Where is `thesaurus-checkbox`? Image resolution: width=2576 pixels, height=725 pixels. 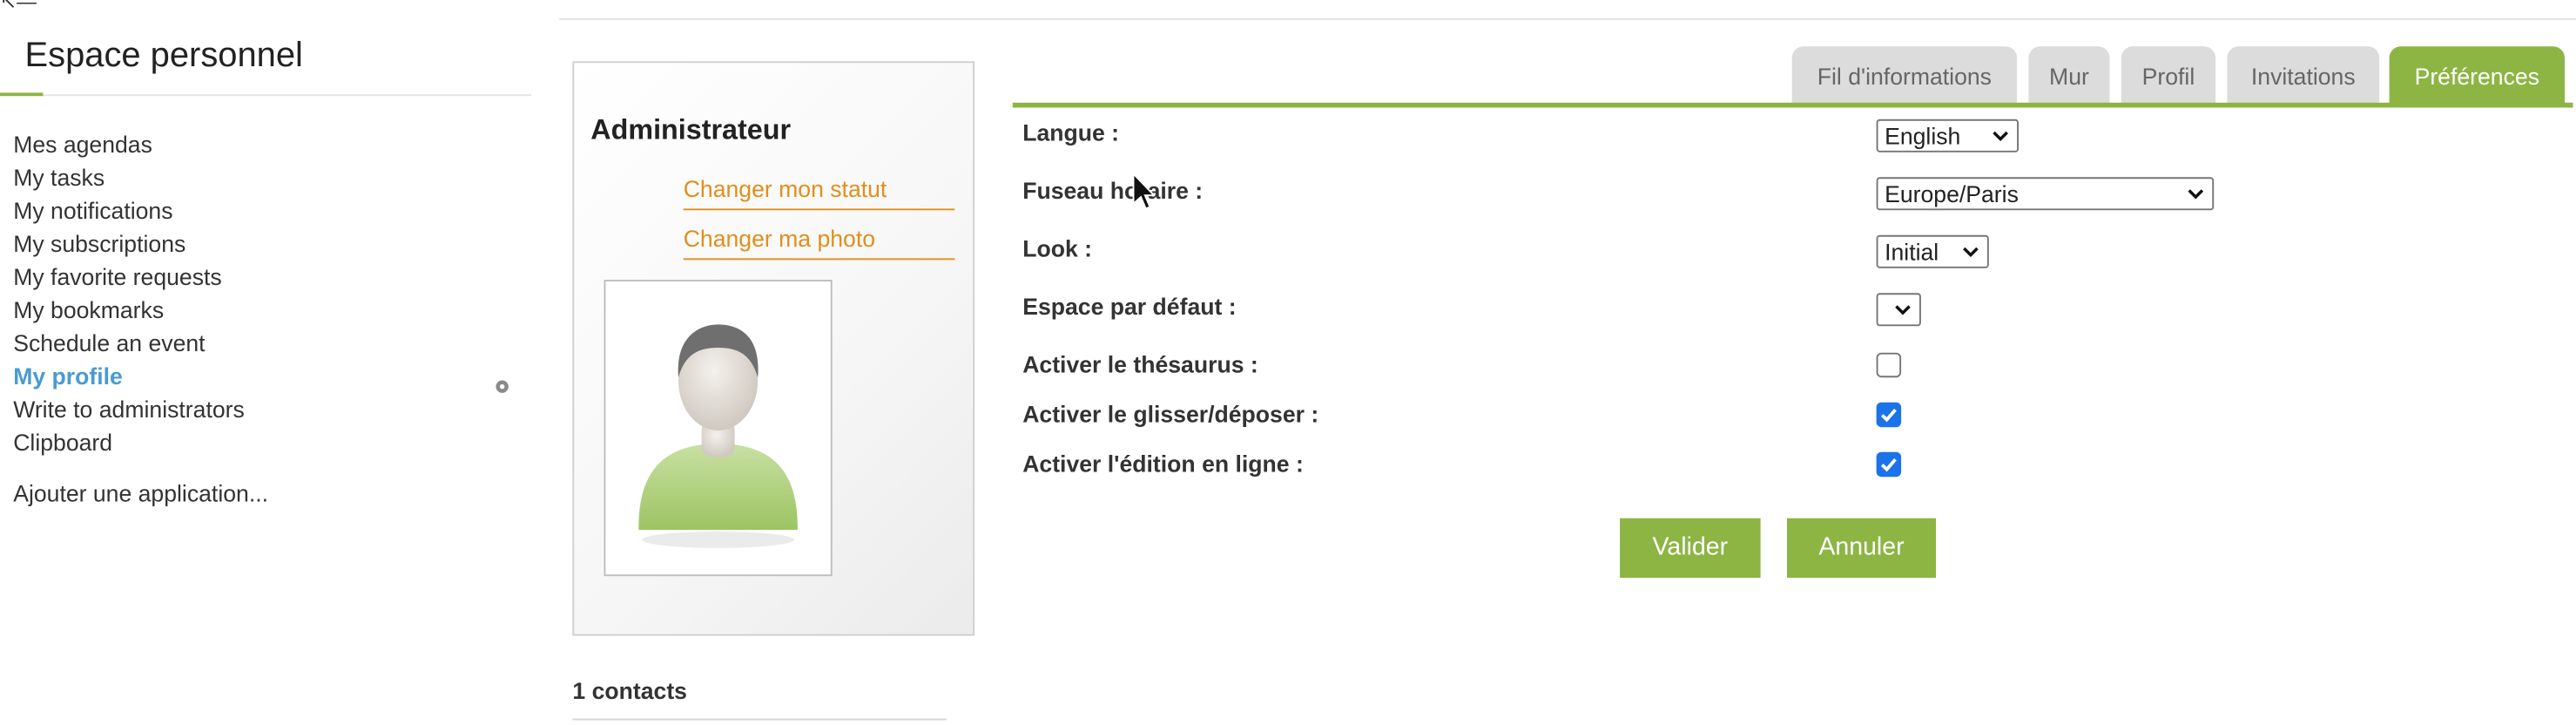 thesaurus-checkbox is located at coordinates (1889, 365).